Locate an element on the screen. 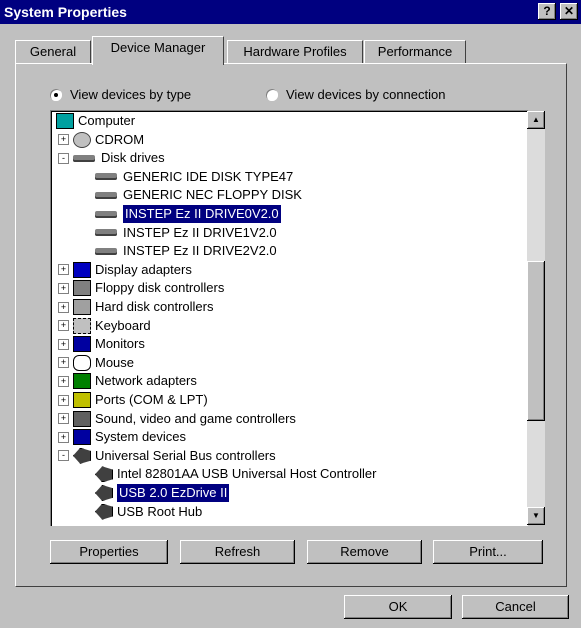 This screenshot has width=581, height=628. cdrom-icon is located at coordinates (82, 139).